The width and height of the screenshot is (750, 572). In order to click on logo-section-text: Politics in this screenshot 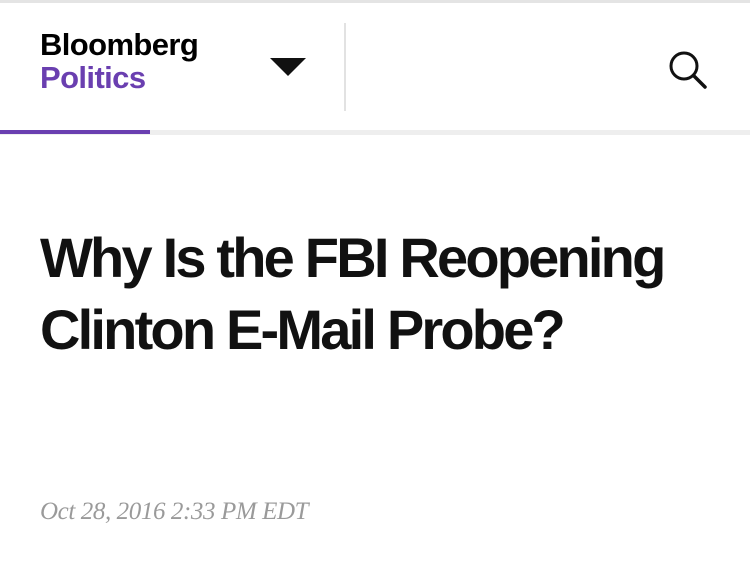, I will do `click(93, 77)`.